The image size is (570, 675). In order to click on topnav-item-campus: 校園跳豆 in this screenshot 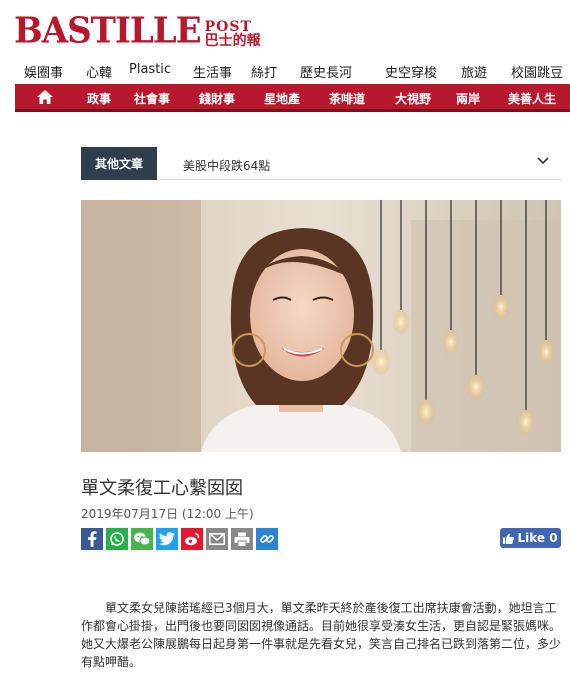, I will do `click(537, 71)`.